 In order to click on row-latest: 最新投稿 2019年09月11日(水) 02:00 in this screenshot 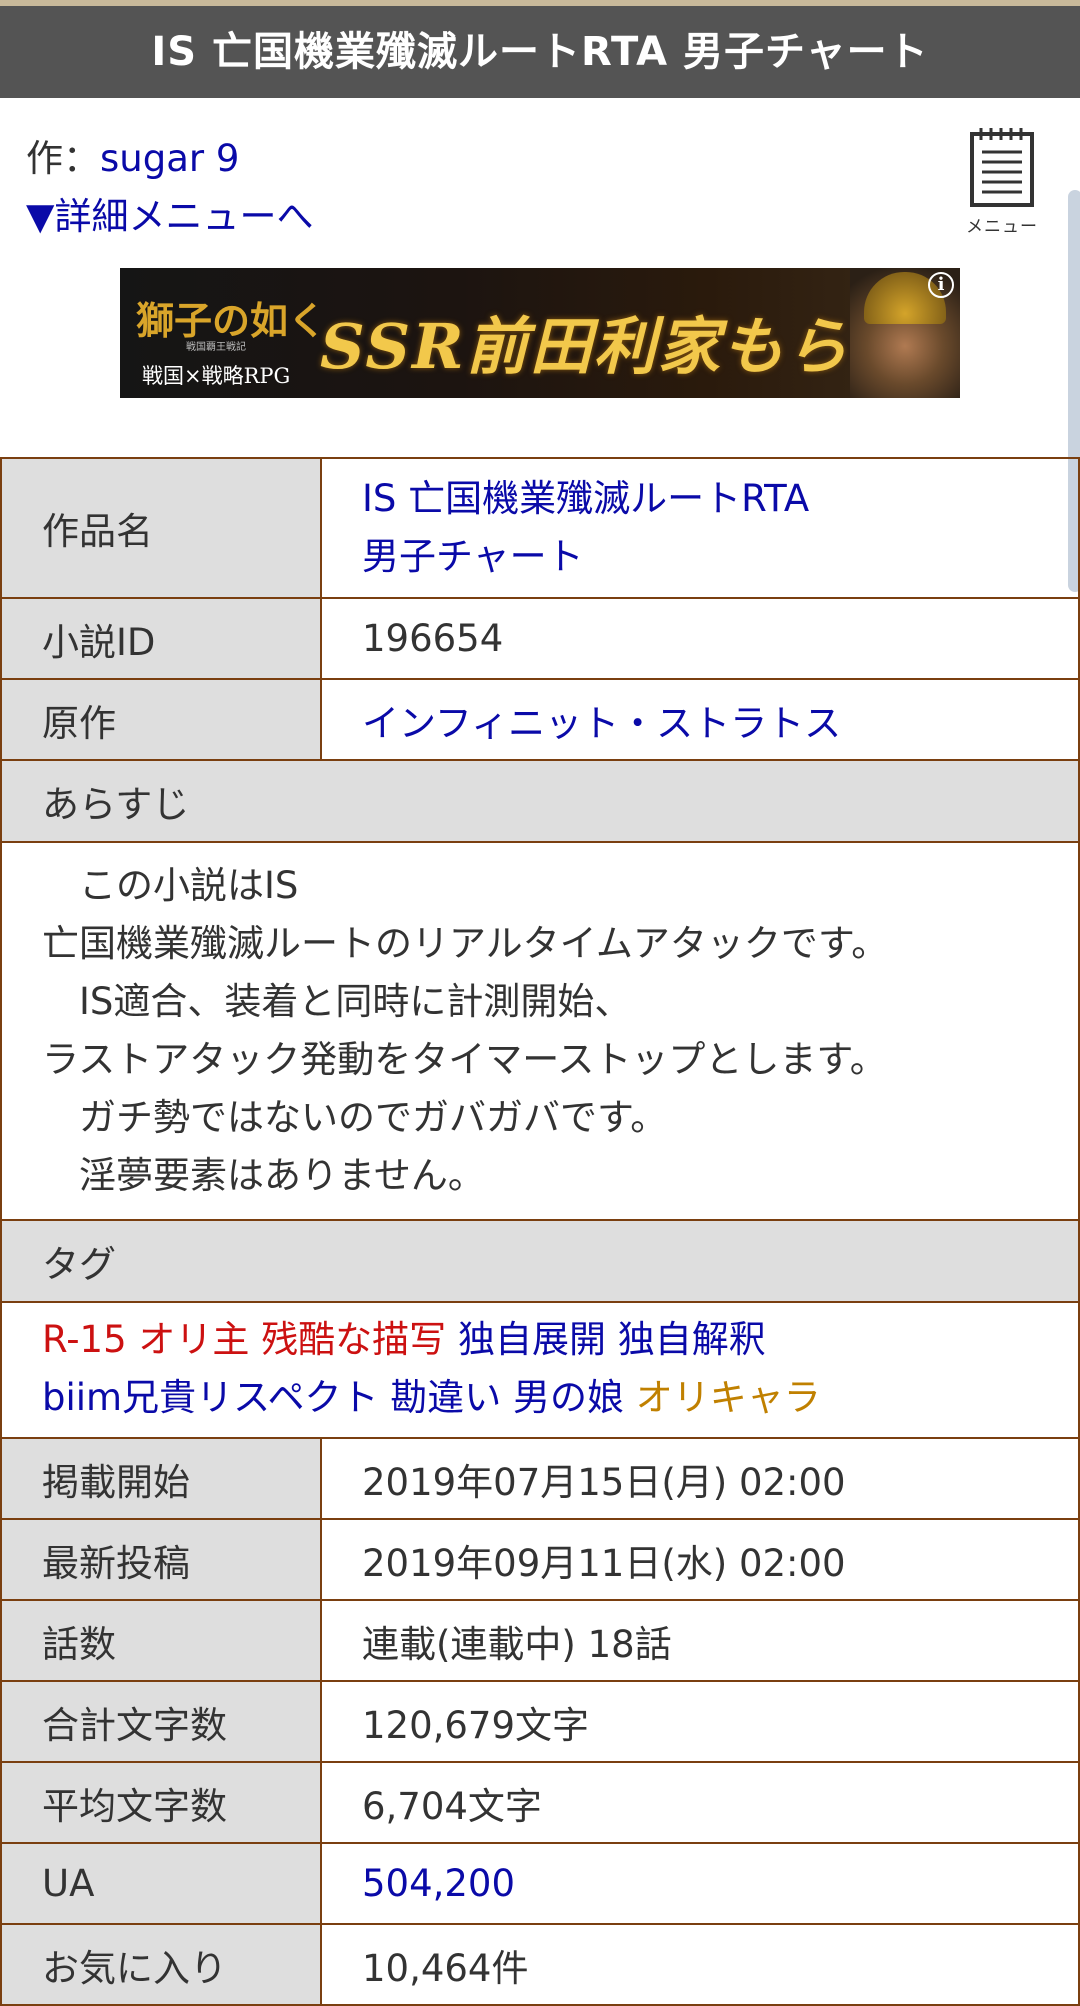, I will do `click(540, 1559)`.